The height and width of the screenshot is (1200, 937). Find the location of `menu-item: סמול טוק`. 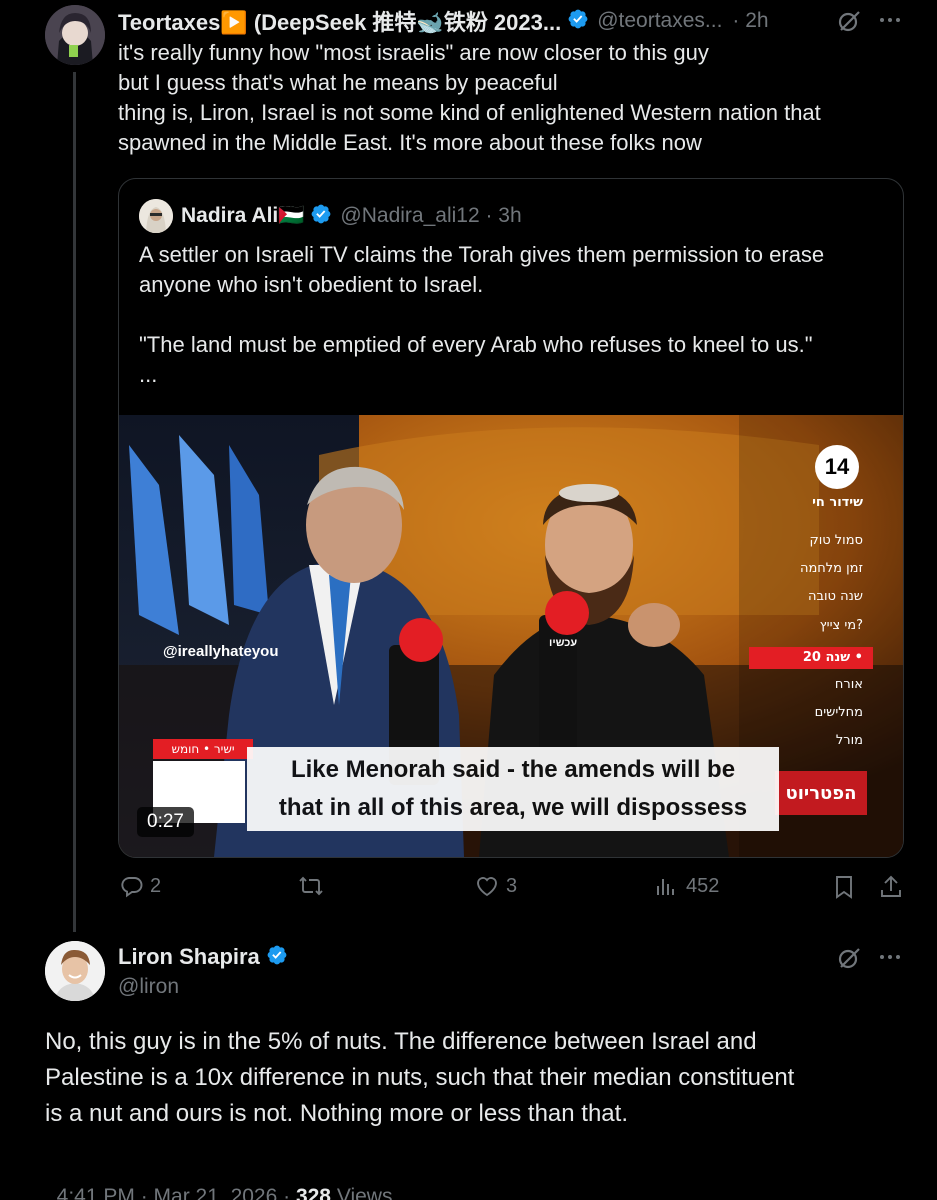

menu-item: סמול טוק is located at coordinates (836, 540).